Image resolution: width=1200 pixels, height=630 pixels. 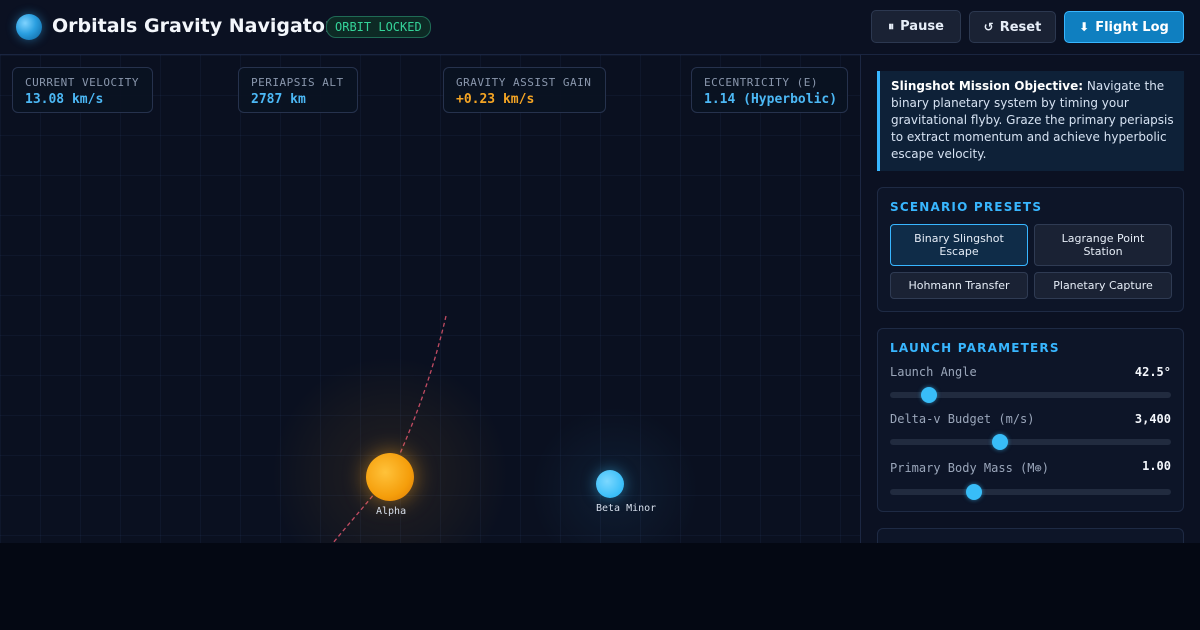 What do you see at coordinates (1103, 245) in the screenshot?
I see `preset-lagrange-point-button: Lagrange Point Station` at bounding box center [1103, 245].